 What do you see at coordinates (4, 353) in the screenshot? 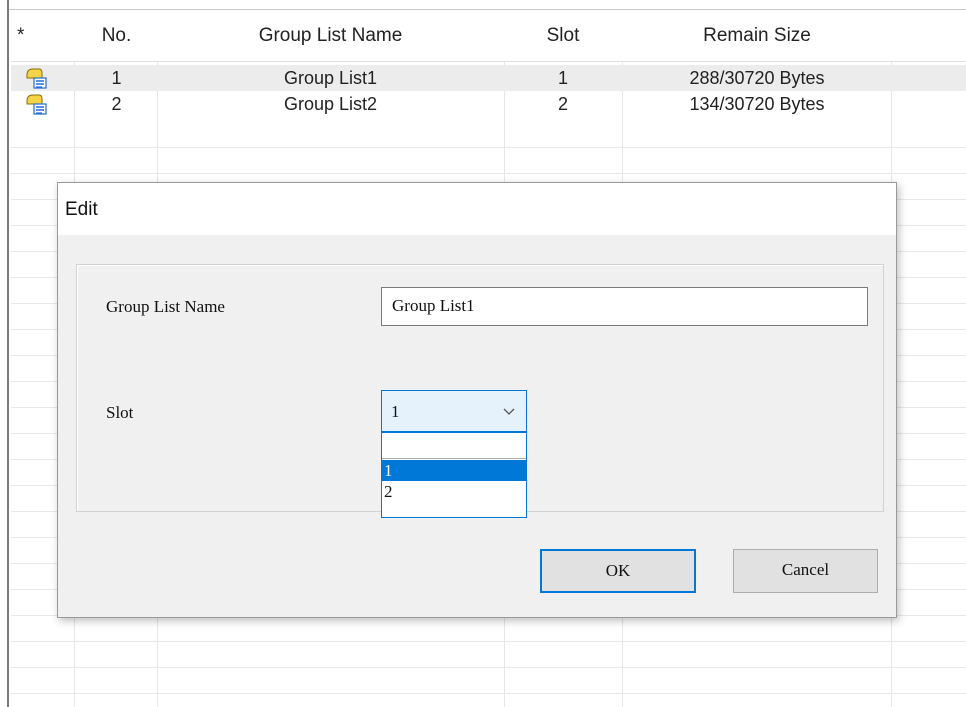
I see `window-left-border` at bounding box center [4, 353].